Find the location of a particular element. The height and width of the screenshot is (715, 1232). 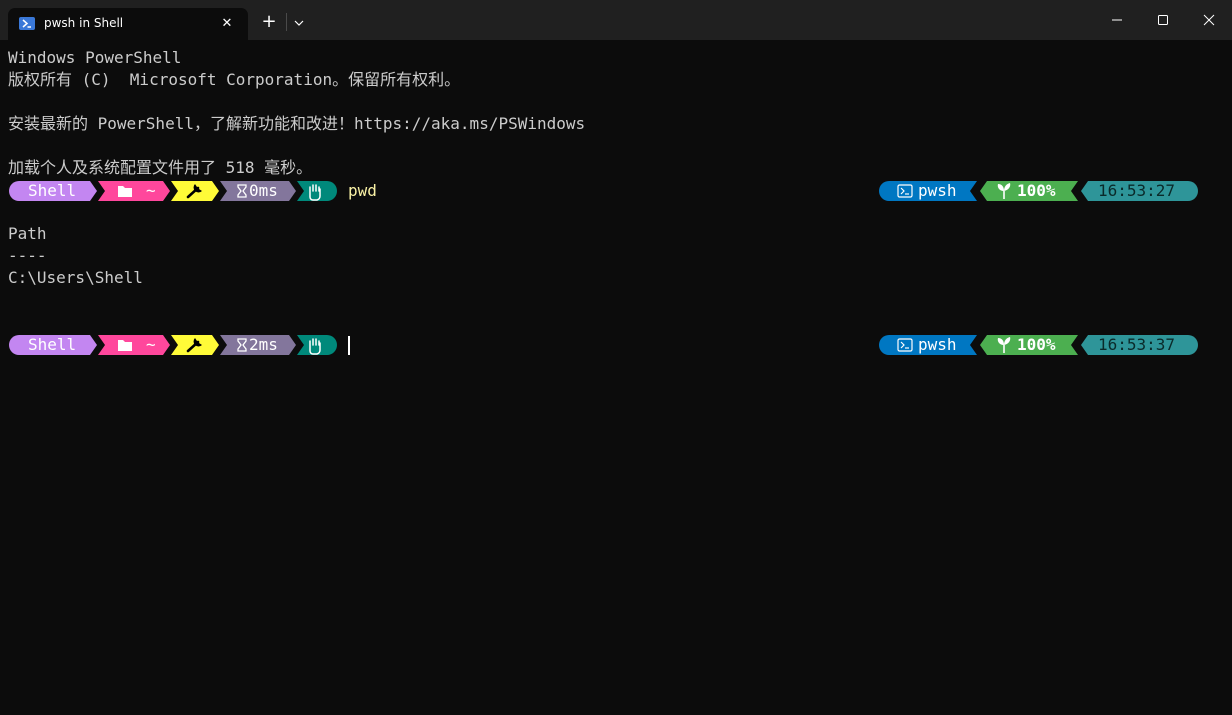

close-button is located at coordinates (1209, 20).